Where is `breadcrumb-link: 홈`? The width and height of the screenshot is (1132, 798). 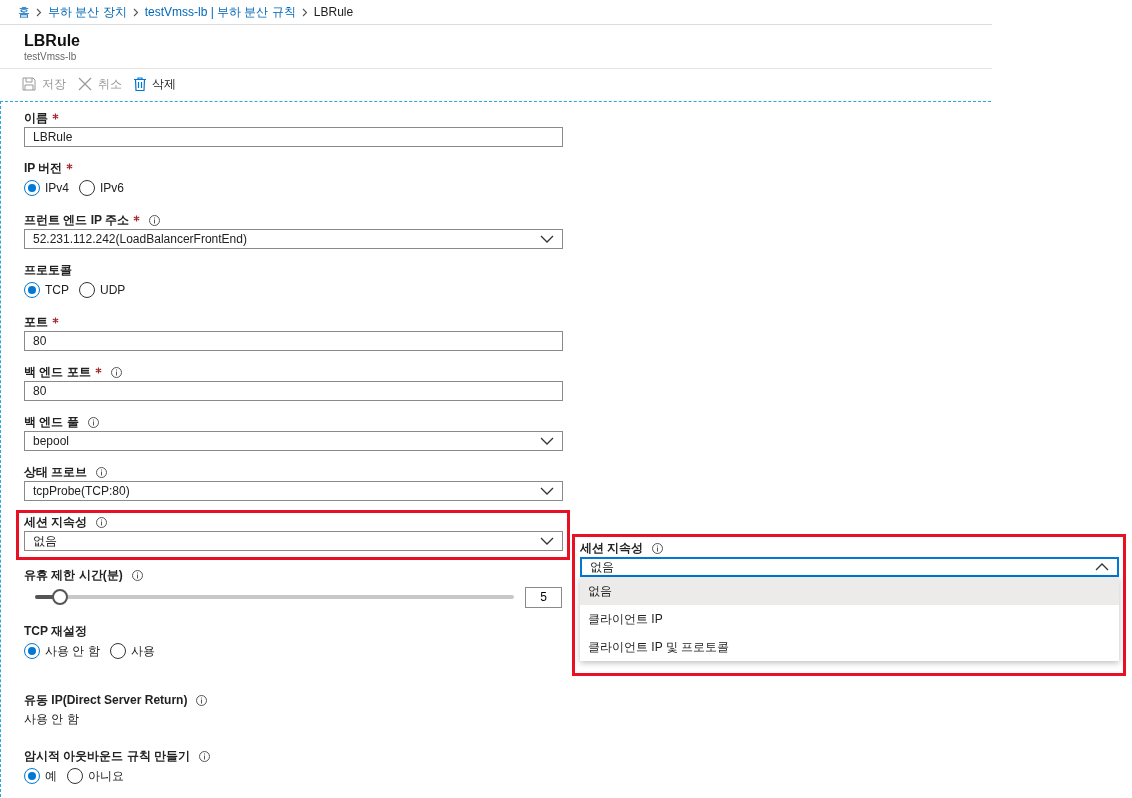 breadcrumb-link: 홈 is located at coordinates (24, 12).